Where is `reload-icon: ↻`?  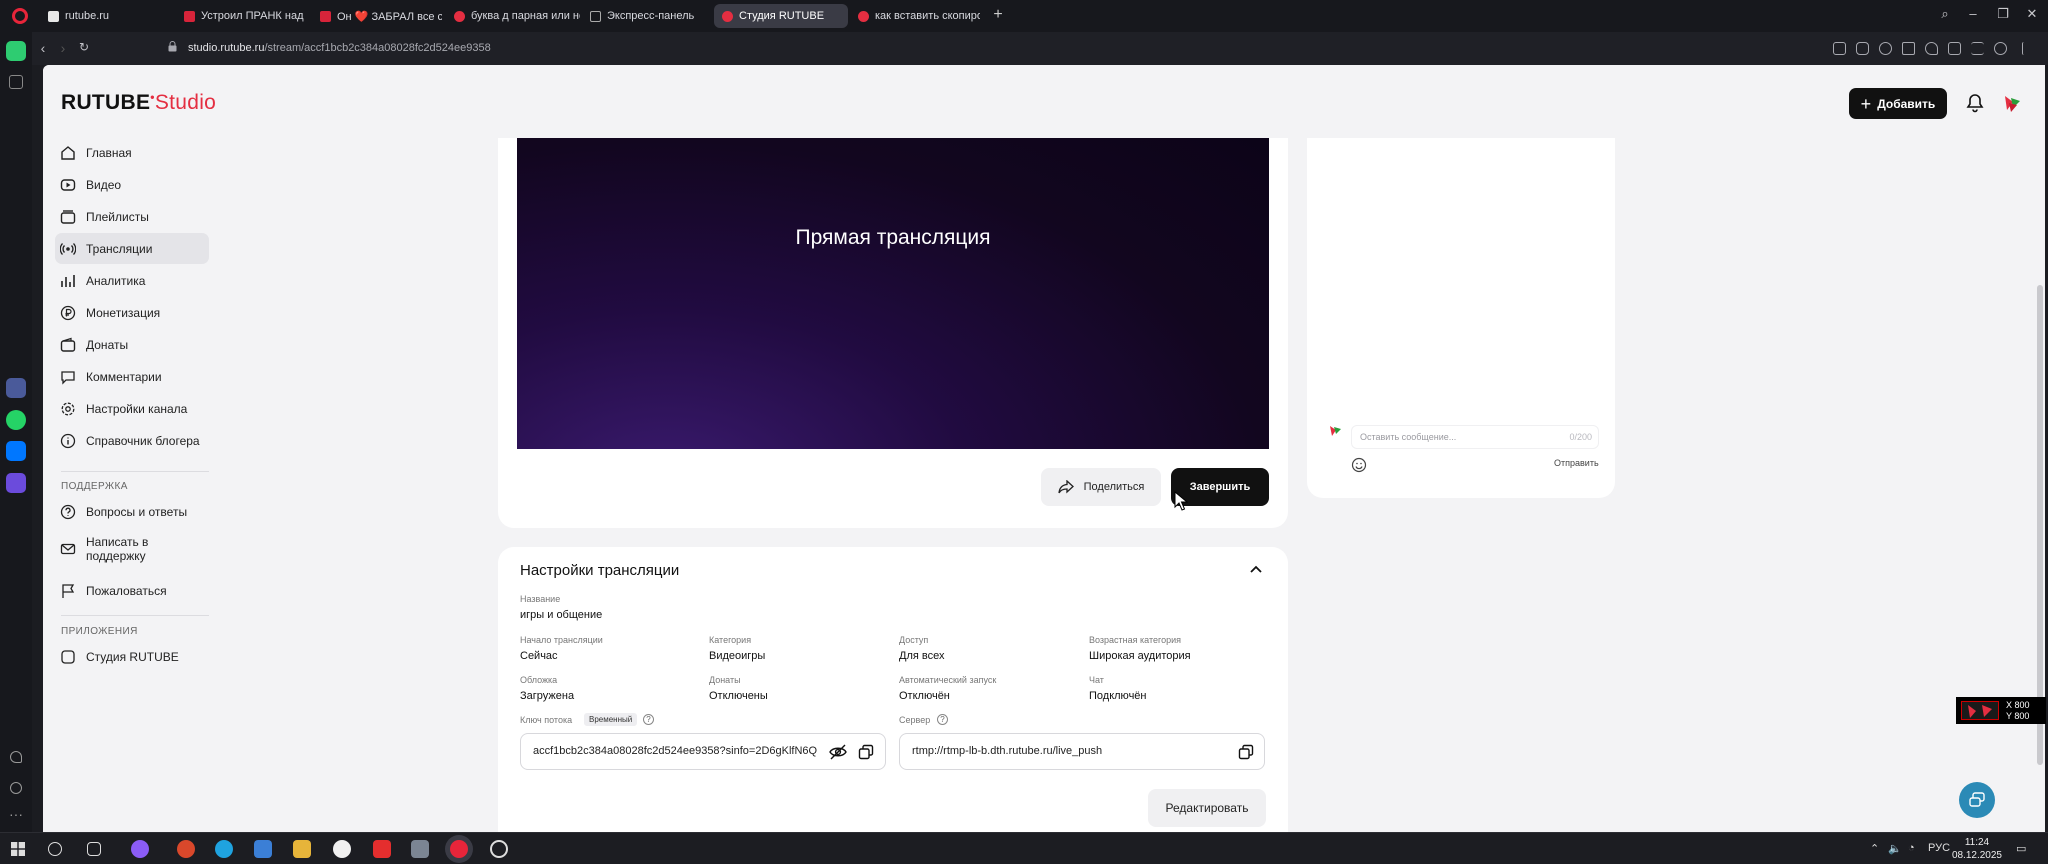 reload-icon: ↻ is located at coordinates (84, 47).